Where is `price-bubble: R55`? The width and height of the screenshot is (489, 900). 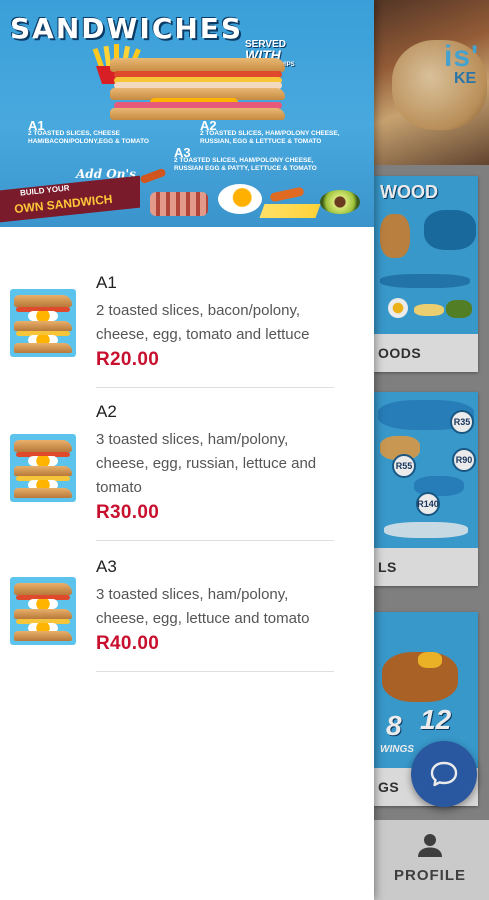
price-bubble: R55 is located at coordinates (404, 466).